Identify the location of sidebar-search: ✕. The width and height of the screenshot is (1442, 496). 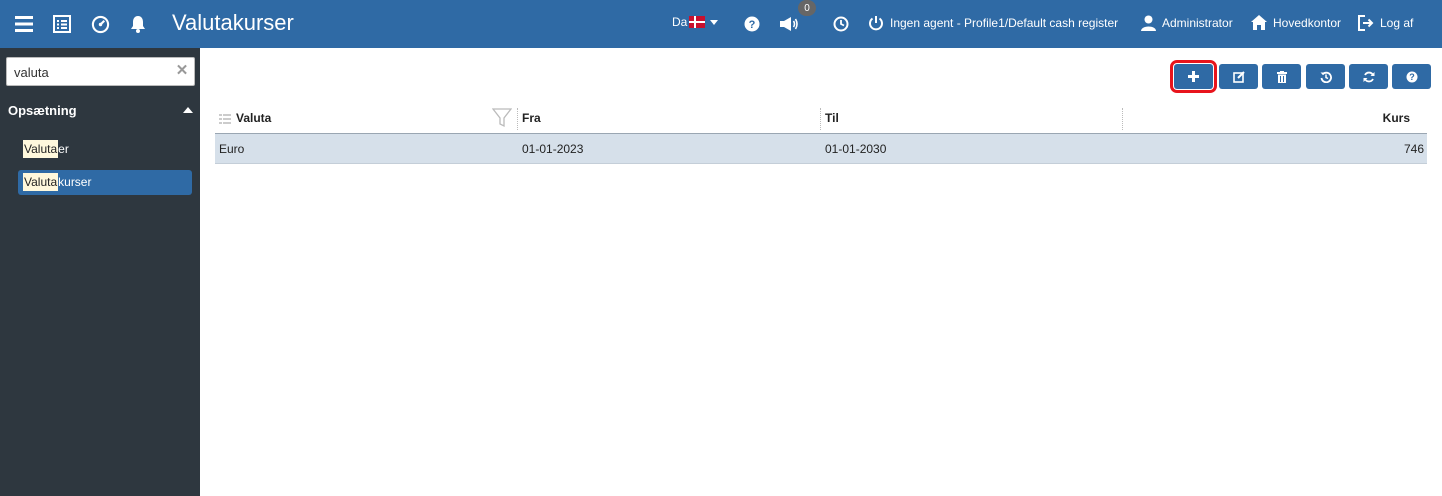
(100, 71).